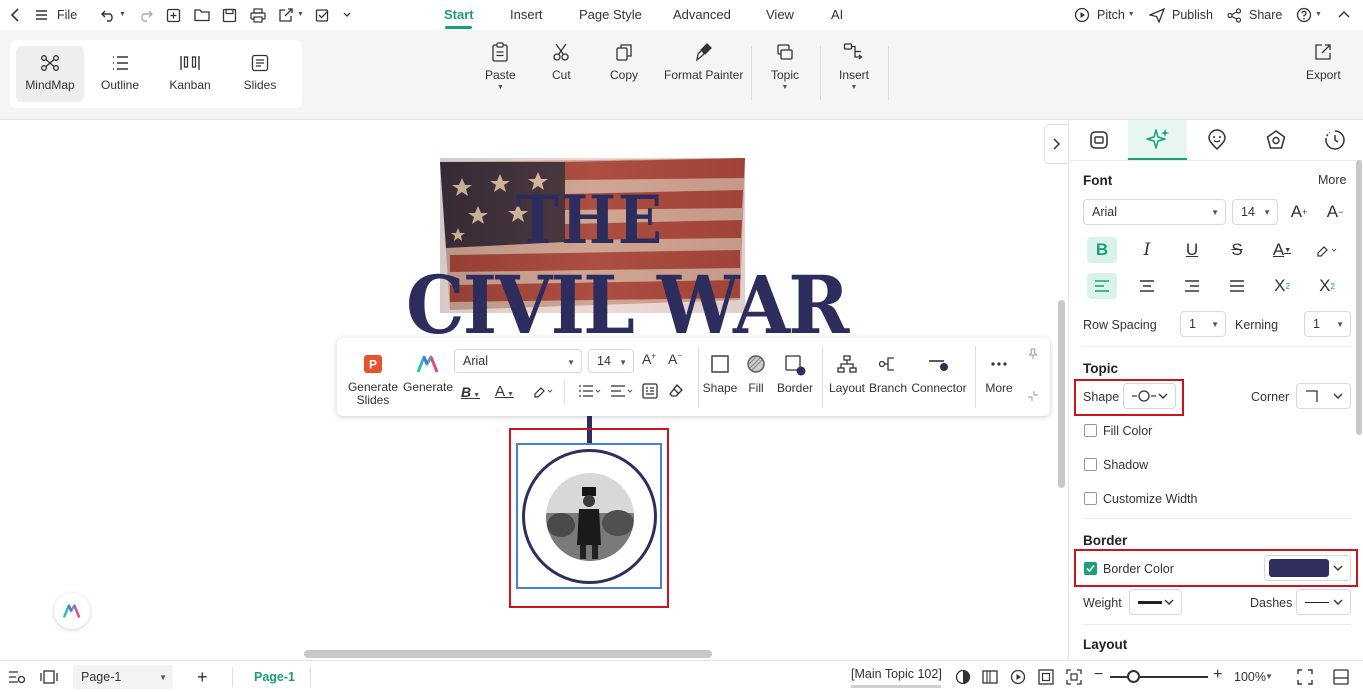 The height and width of the screenshot is (692, 1363). What do you see at coordinates (1102, 250) in the screenshot?
I see `bold-toggle-icon: B` at bounding box center [1102, 250].